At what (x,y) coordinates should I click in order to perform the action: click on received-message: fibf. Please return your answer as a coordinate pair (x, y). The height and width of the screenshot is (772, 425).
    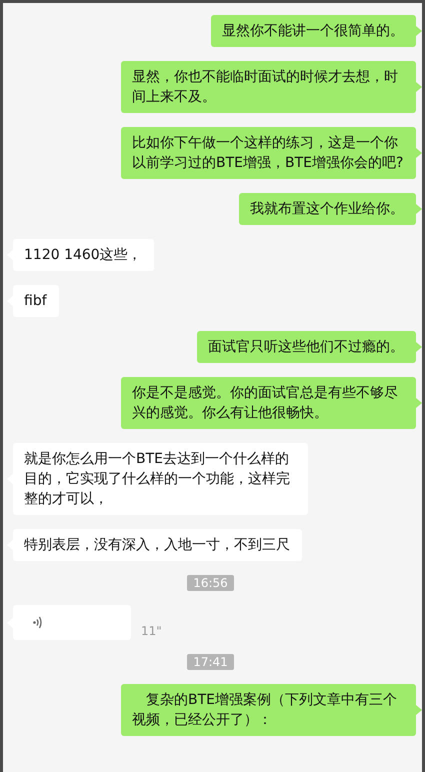
    Looking at the image, I should click on (36, 301).